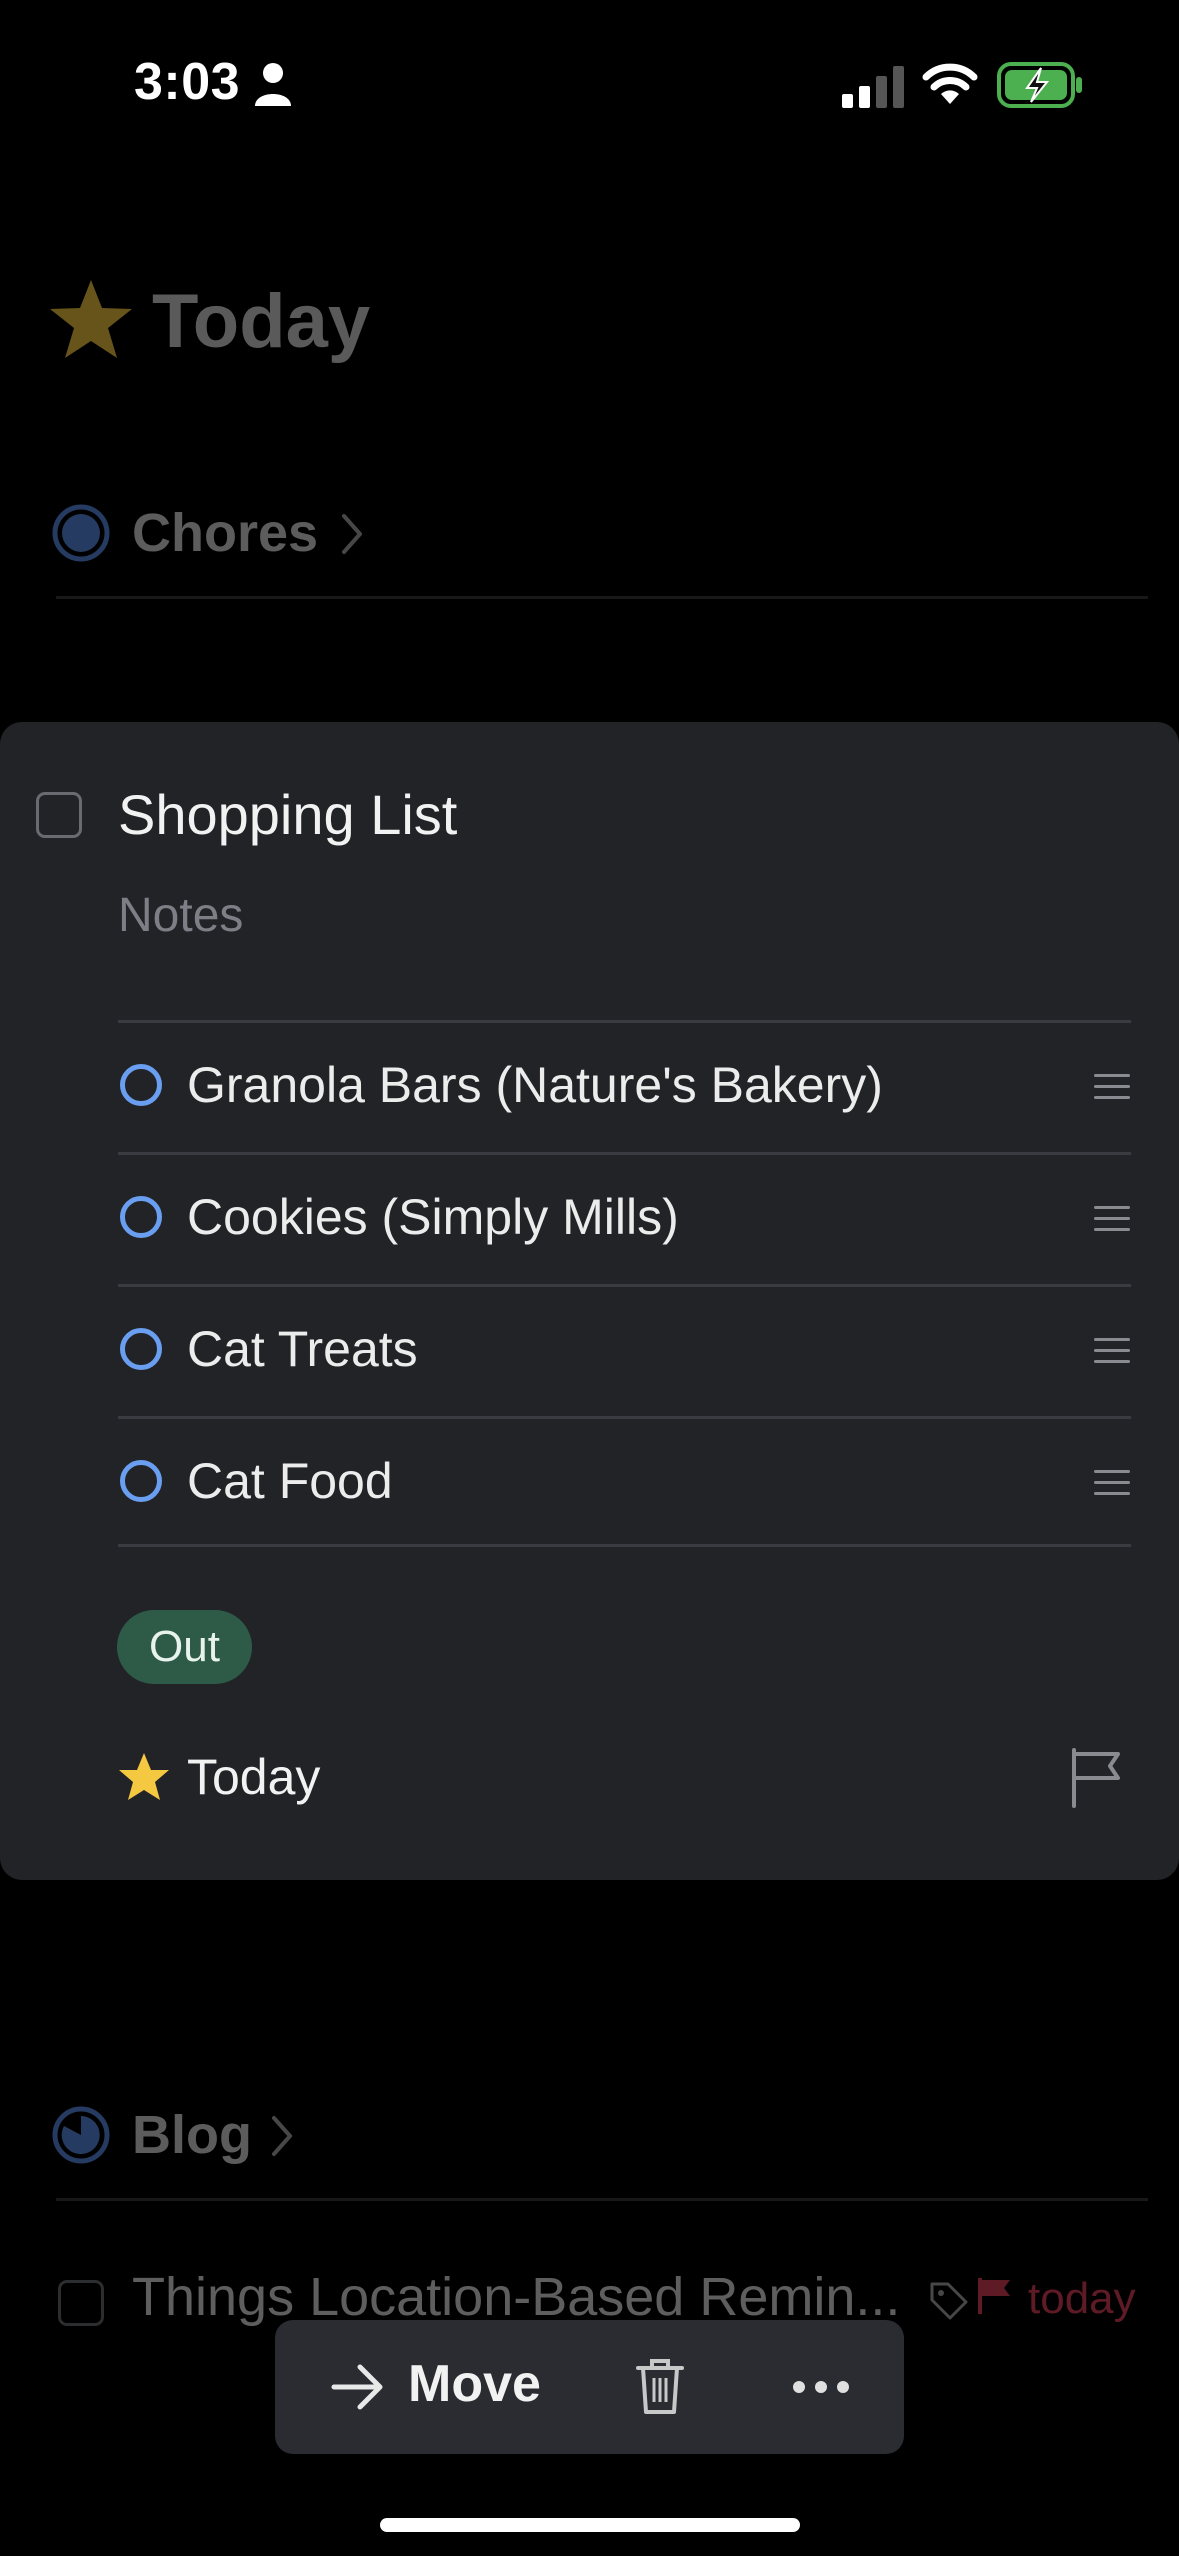  What do you see at coordinates (821, 2387) in the screenshot?
I see `more-icon` at bounding box center [821, 2387].